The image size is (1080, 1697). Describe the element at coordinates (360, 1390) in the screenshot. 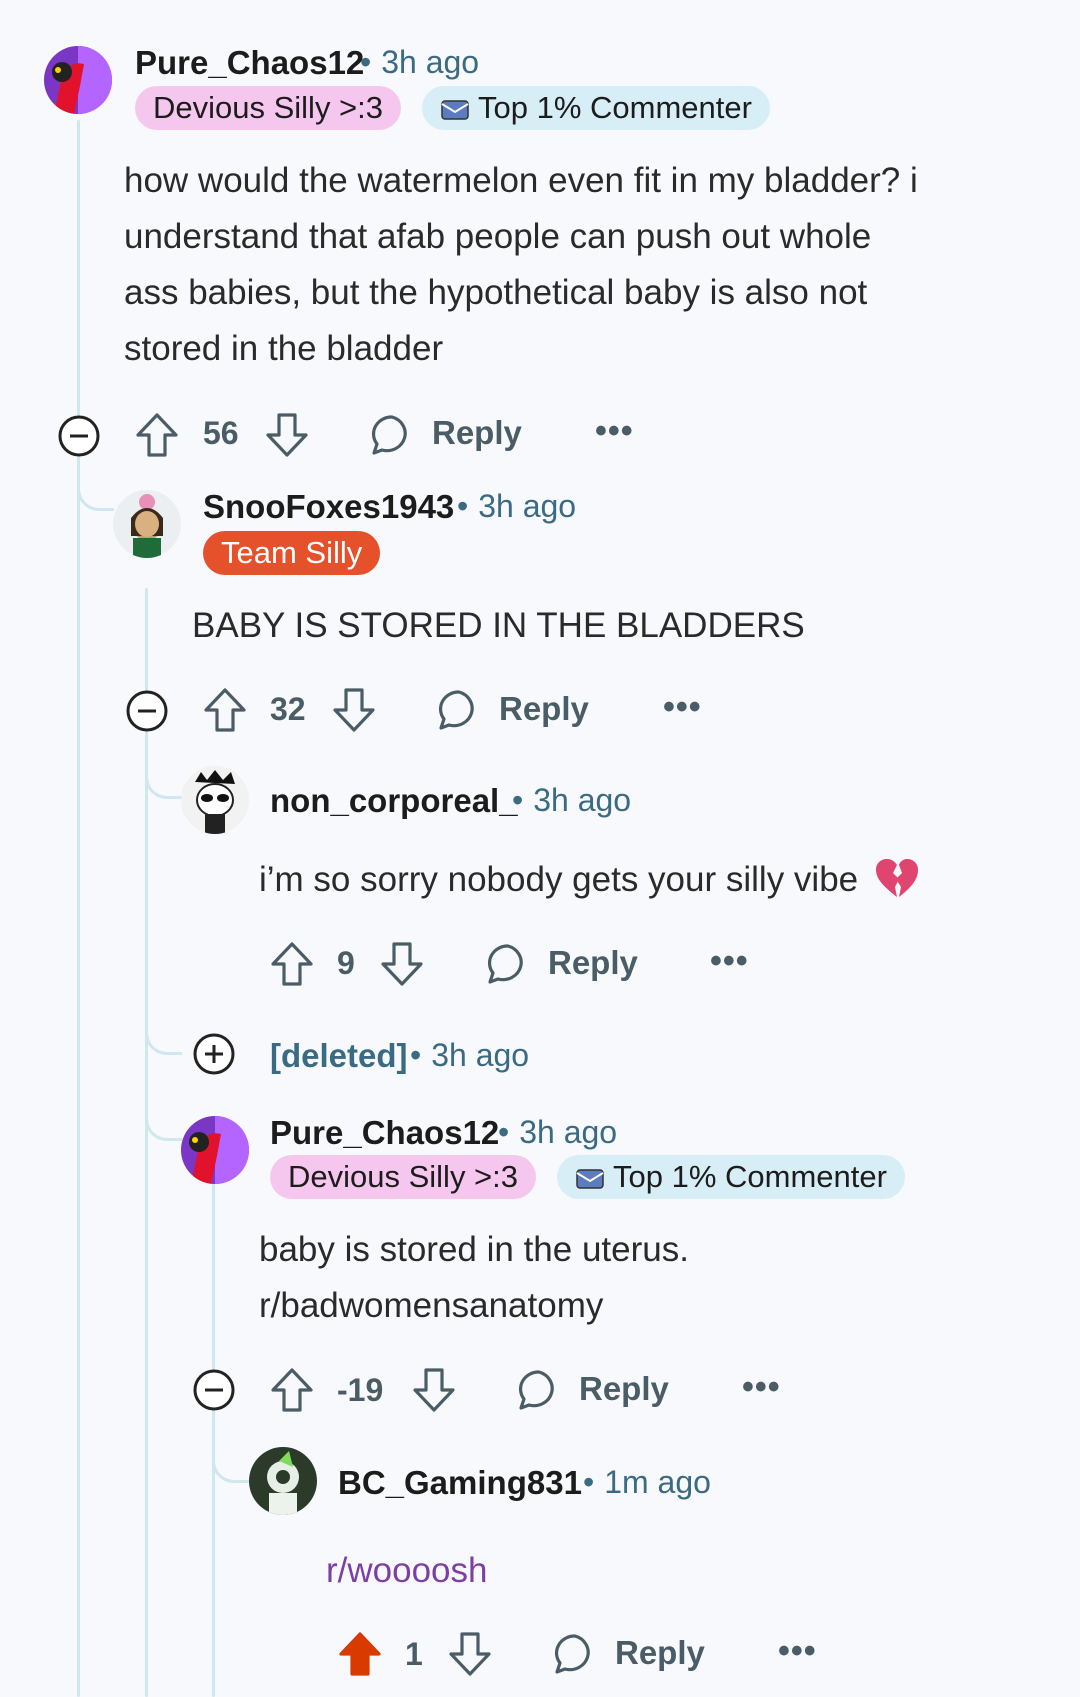

I see `vote-count: -19` at that location.